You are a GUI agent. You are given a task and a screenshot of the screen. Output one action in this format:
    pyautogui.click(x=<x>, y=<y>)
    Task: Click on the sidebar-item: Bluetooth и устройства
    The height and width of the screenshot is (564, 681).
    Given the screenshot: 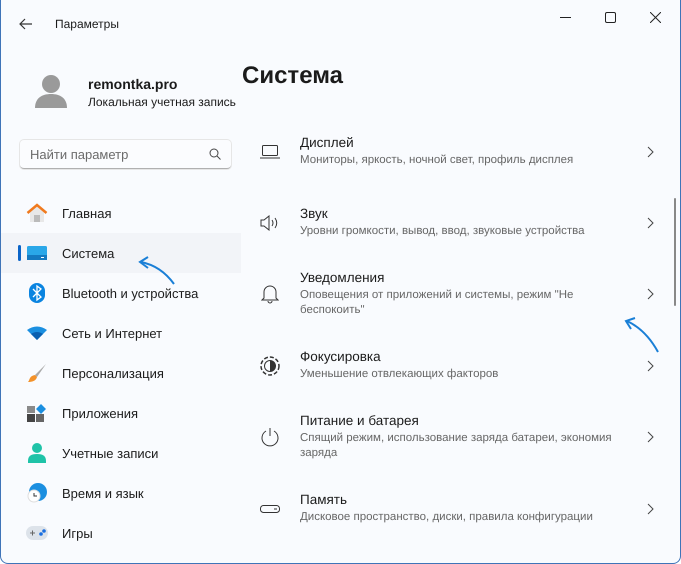 What is the action you would take?
    pyautogui.click(x=121, y=293)
    